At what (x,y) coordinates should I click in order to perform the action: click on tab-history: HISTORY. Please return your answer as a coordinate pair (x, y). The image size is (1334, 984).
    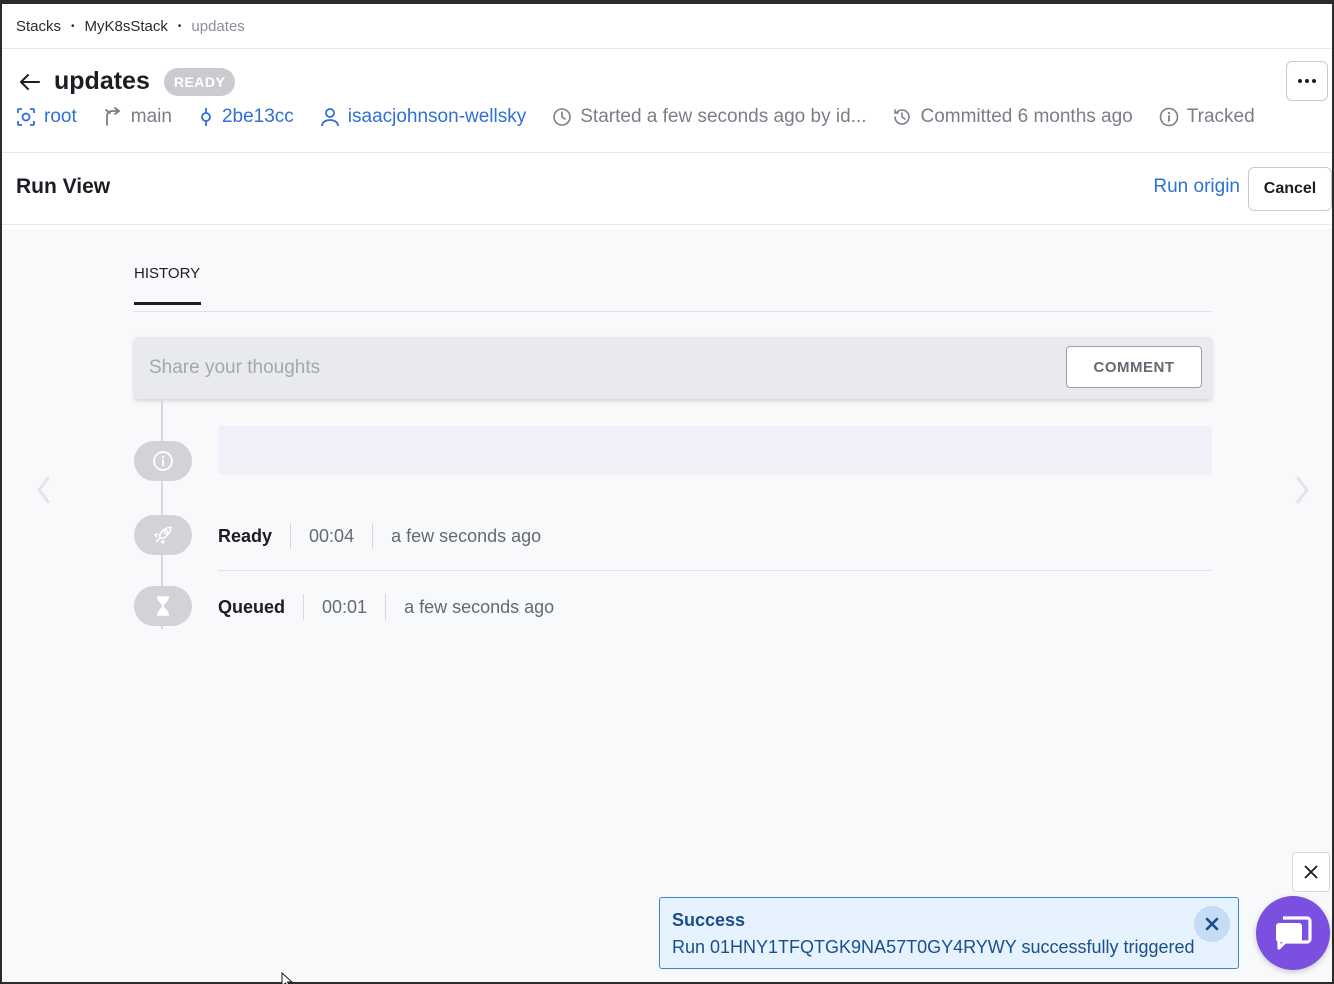
    Looking at the image, I should click on (167, 285).